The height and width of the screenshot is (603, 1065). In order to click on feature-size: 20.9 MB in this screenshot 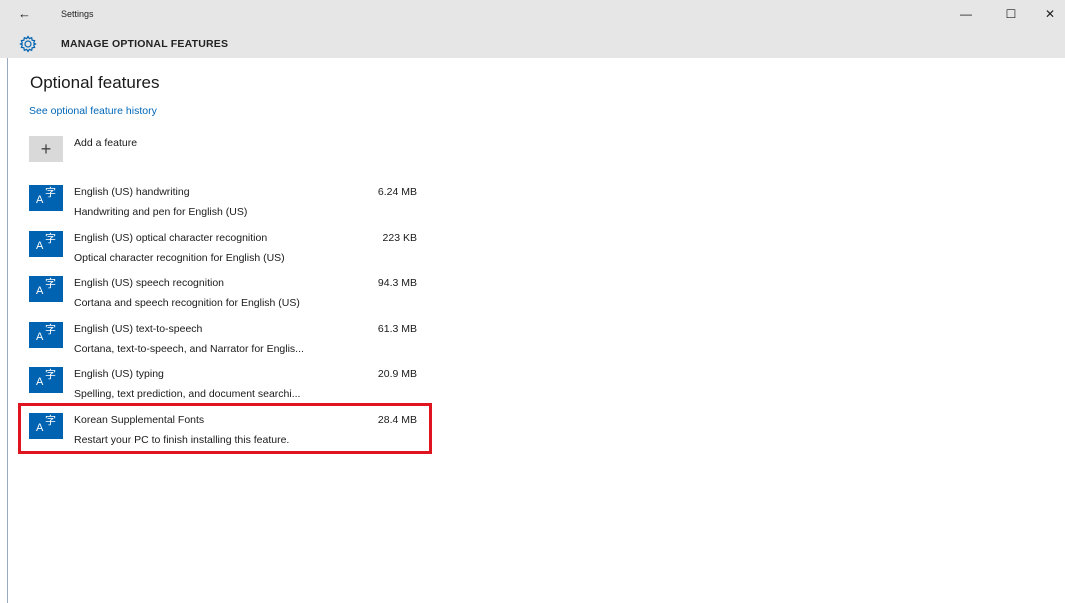, I will do `click(397, 374)`.